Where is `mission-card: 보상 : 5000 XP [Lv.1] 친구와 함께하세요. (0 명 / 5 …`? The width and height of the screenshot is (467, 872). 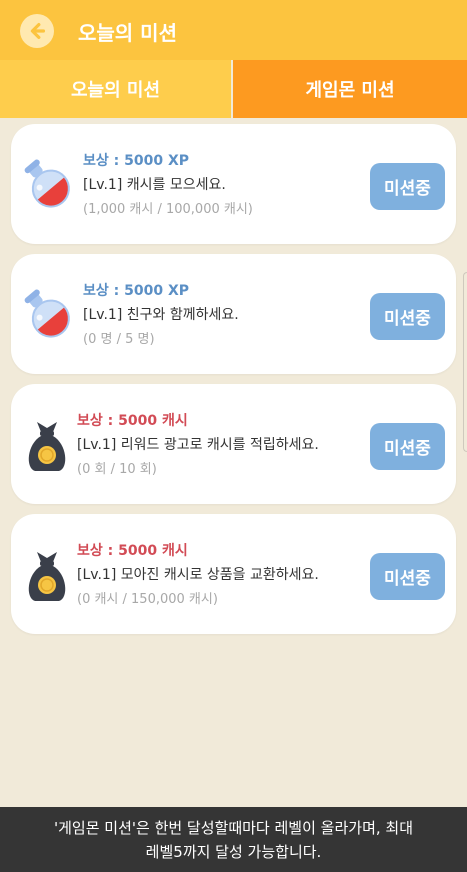
mission-card: 보상 : 5000 XP [Lv.1] 친구와 함께하세요. (0 명 / 5 … is located at coordinates (233, 314).